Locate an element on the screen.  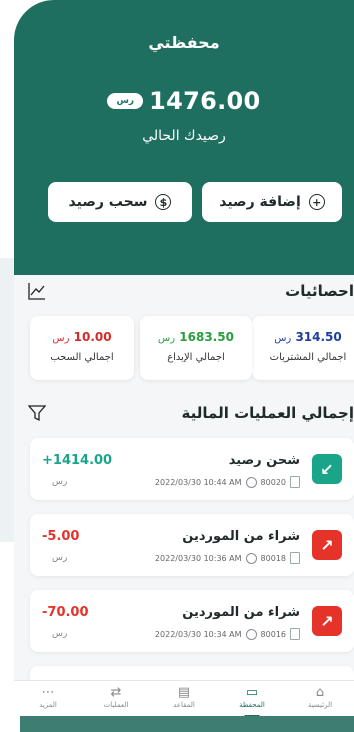
stat-label: اجمالي المشتريات is located at coordinates (308, 357).